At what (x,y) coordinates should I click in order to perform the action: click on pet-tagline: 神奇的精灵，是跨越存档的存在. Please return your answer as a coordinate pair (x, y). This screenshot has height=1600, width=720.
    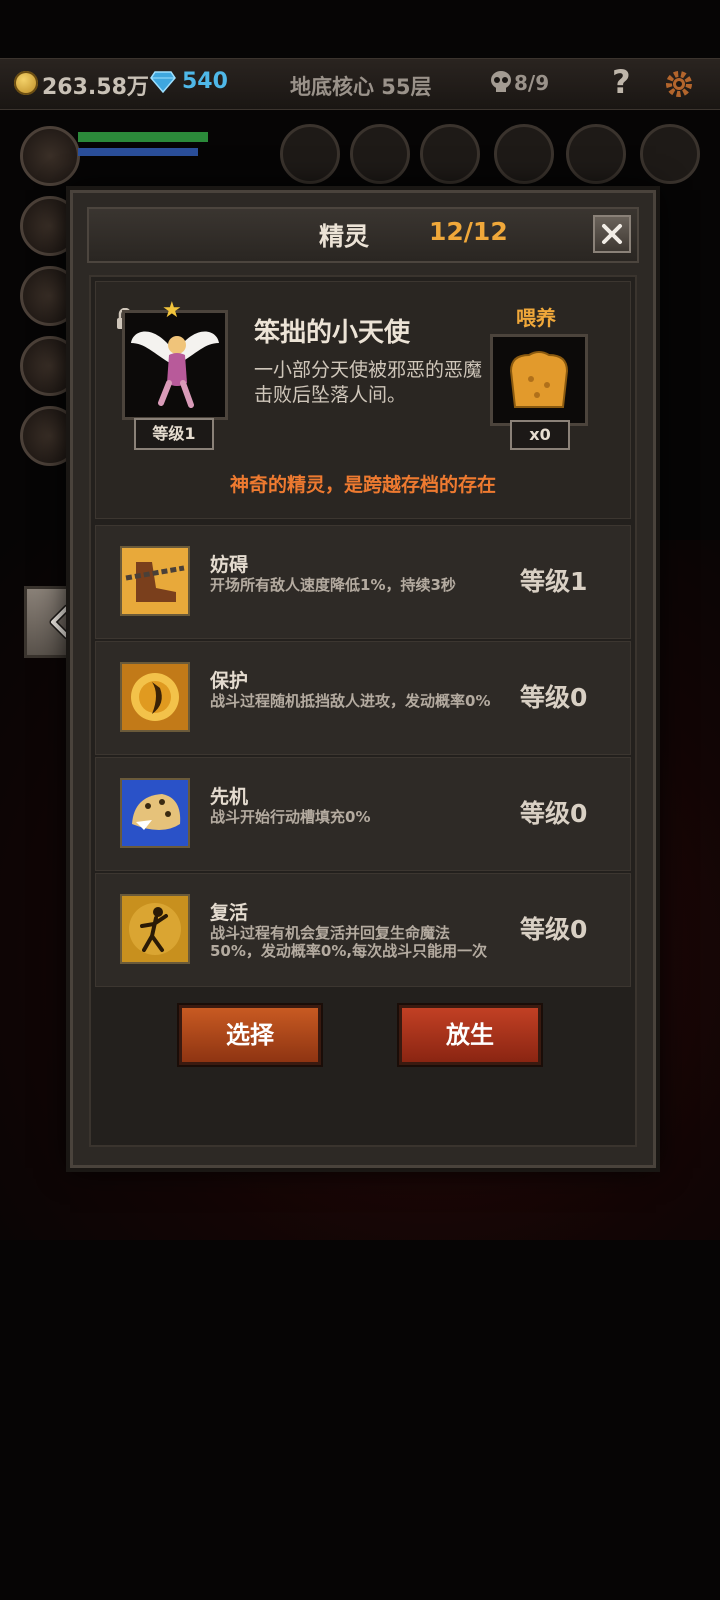
    Looking at the image, I should click on (362, 485).